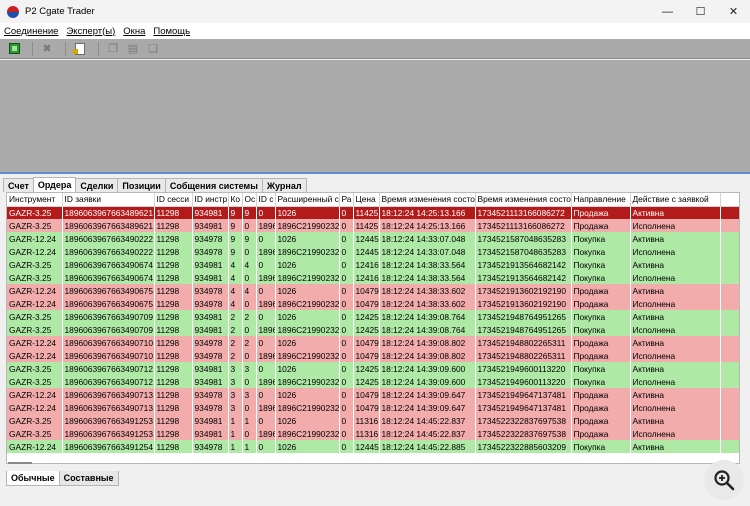 The image size is (750, 506). I want to click on menu-connection: Соединение, so click(31, 31).